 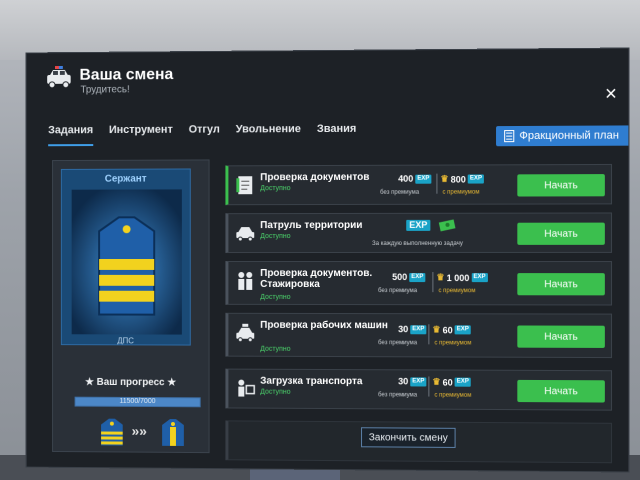 What do you see at coordinates (173, 432) in the screenshot?
I see `next-rank-icon` at bounding box center [173, 432].